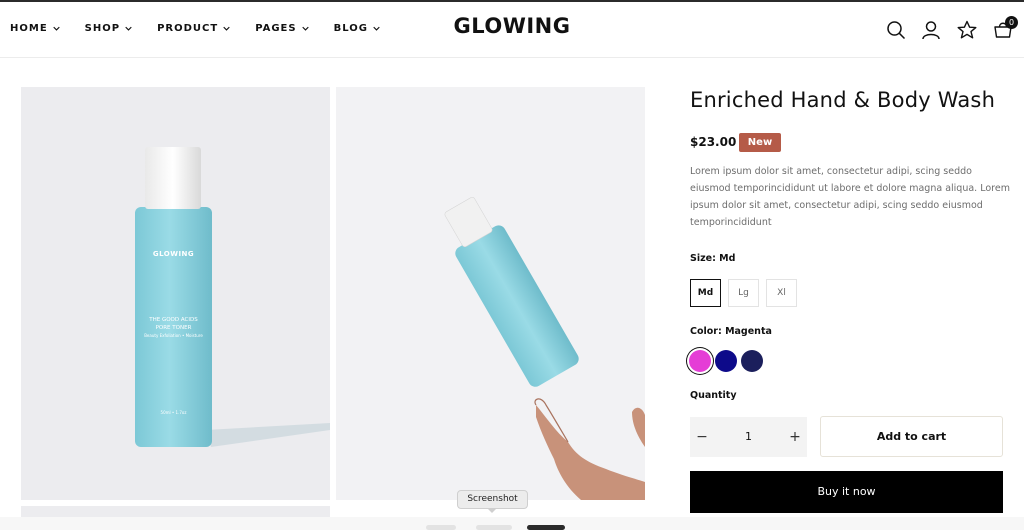 Image resolution: width=1024 pixels, height=530 pixels. What do you see at coordinates (713, 142) in the screenshot?
I see `product-price: $23.00` at bounding box center [713, 142].